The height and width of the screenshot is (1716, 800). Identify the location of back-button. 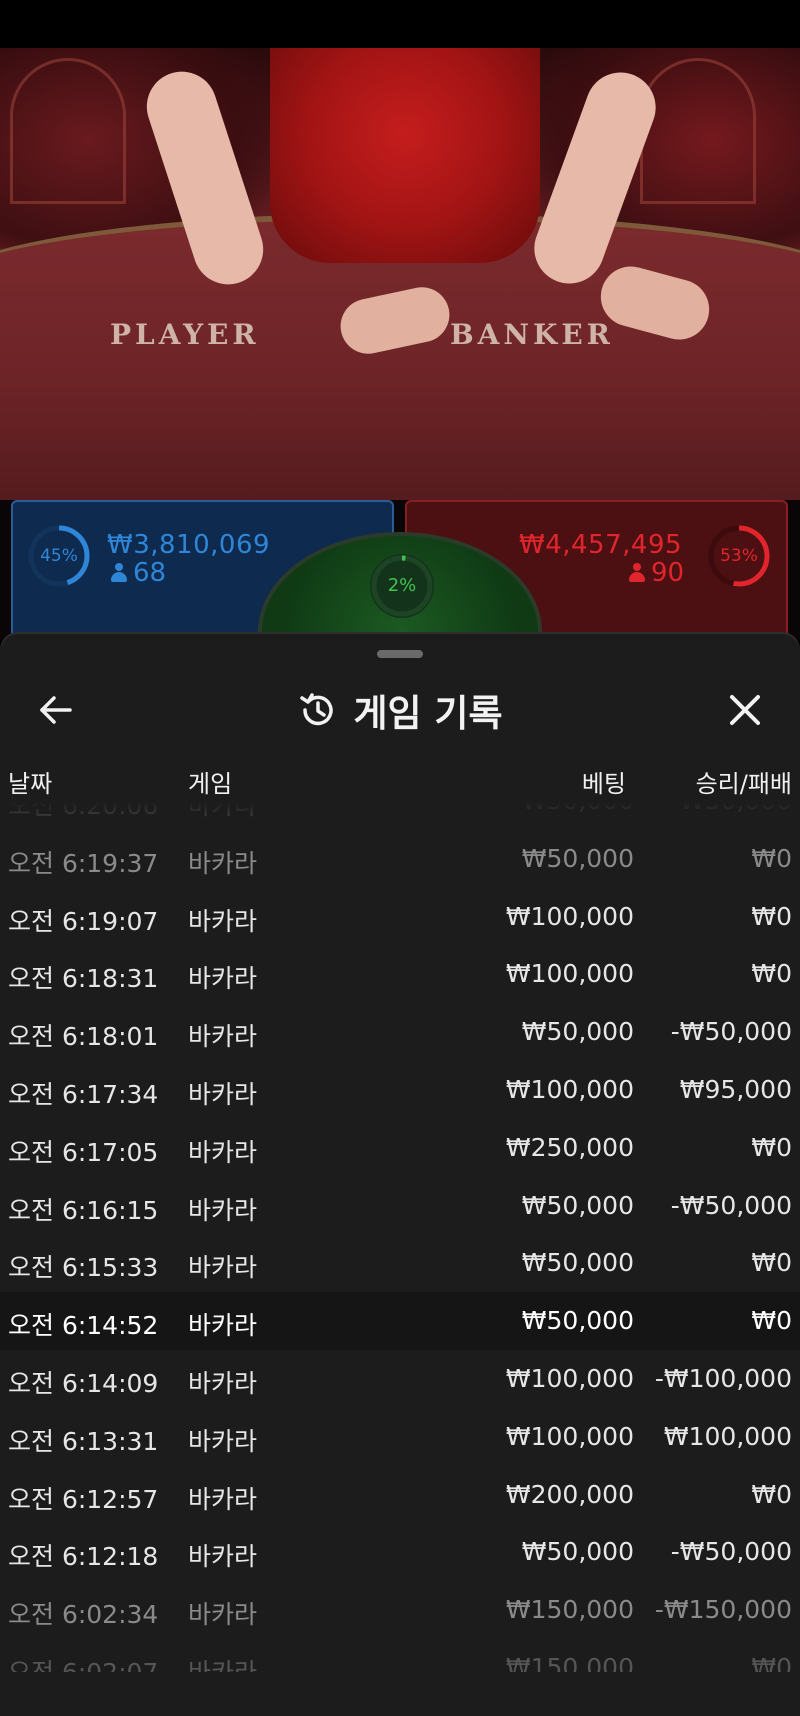
(56, 710).